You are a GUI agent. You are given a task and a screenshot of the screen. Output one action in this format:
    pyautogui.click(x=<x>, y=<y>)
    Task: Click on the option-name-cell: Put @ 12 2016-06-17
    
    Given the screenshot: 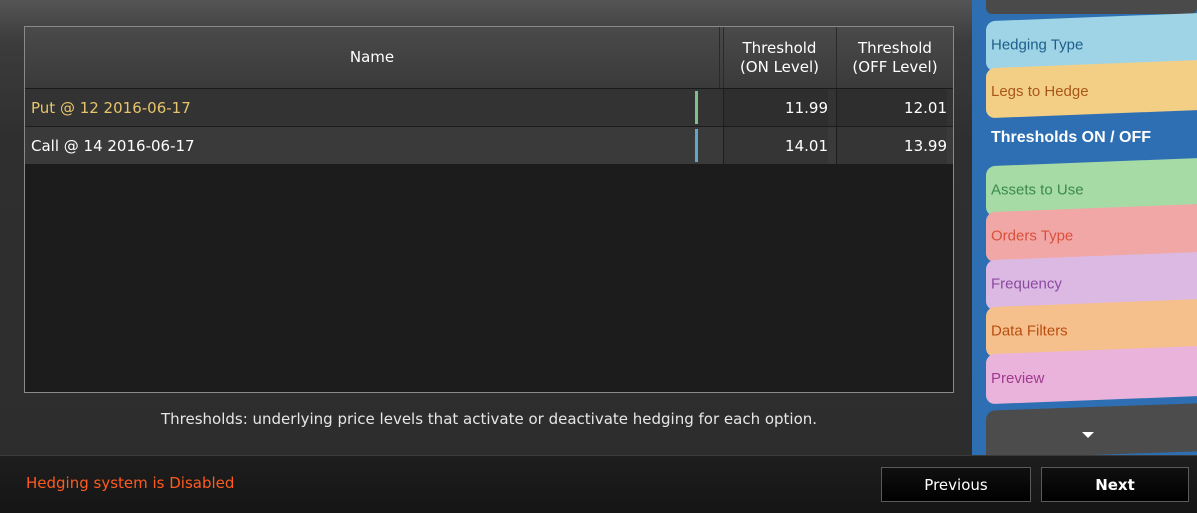 What is the action you would take?
    pyautogui.click(x=111, y=107)
    